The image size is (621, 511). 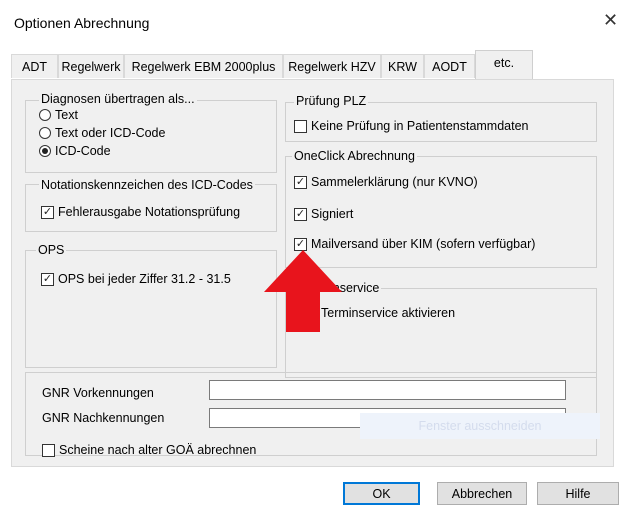 I want to click on tab-regelwerk-ebm: Regelwerk EBM 2000plus, so click(x=203, y=66).